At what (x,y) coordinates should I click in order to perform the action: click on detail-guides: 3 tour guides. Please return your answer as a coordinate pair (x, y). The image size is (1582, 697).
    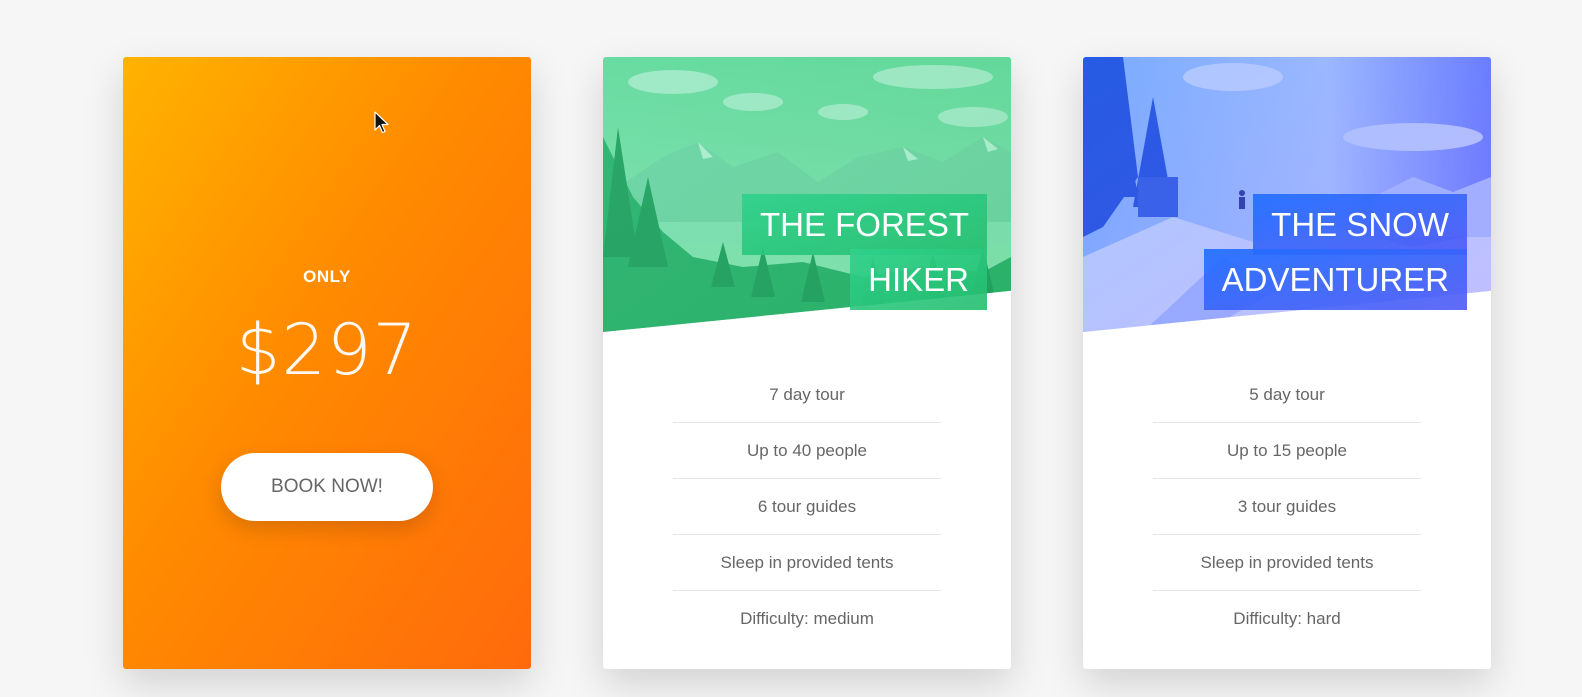
    Looking at the image, I should click on (1287, 507).